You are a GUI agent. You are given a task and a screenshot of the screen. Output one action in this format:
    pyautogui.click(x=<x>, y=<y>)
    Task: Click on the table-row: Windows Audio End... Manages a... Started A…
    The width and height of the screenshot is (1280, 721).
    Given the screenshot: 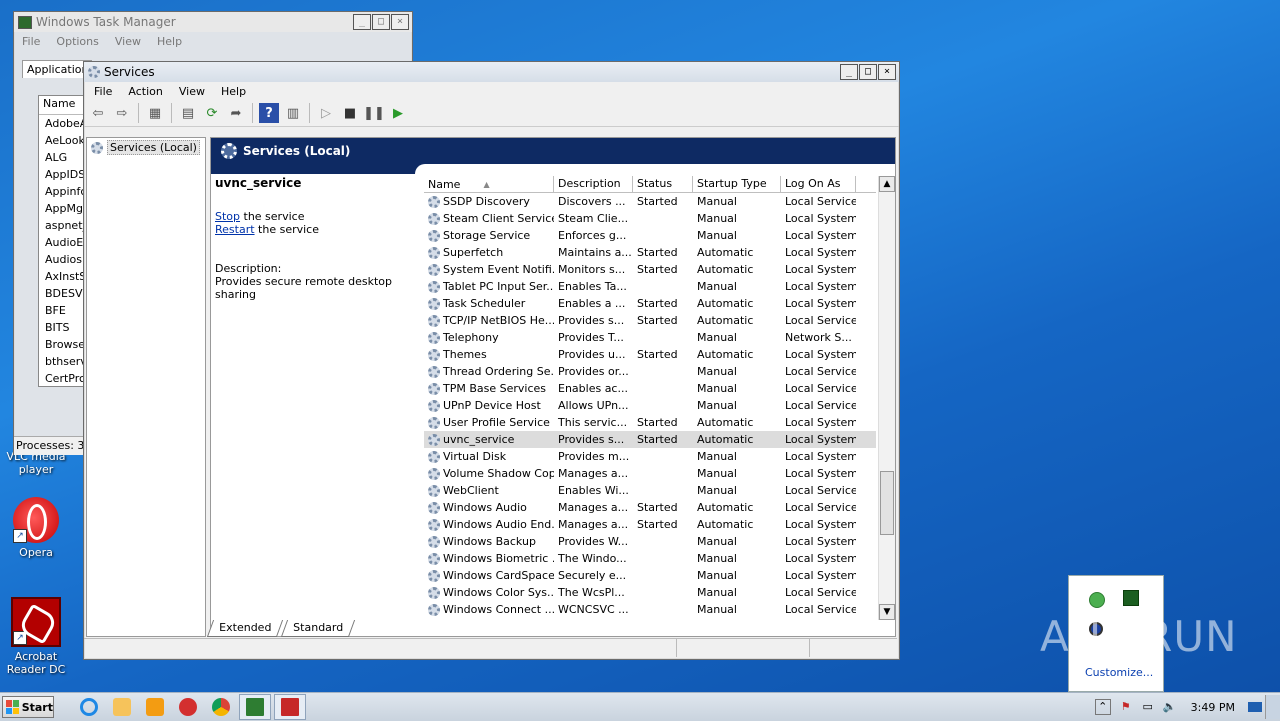 What is the action you would take?
    pyautogui.click(x=650, y=524)
    